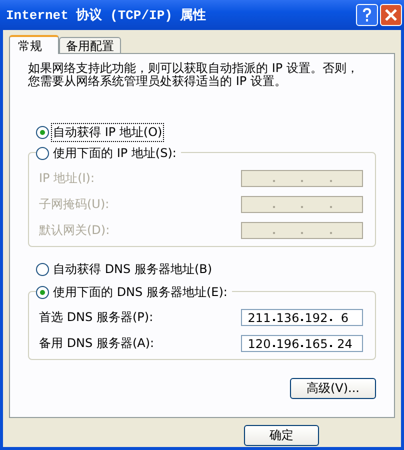 The width and height of the screenshot is (404, 450). I want to click on help-icon, so click(367, 15).